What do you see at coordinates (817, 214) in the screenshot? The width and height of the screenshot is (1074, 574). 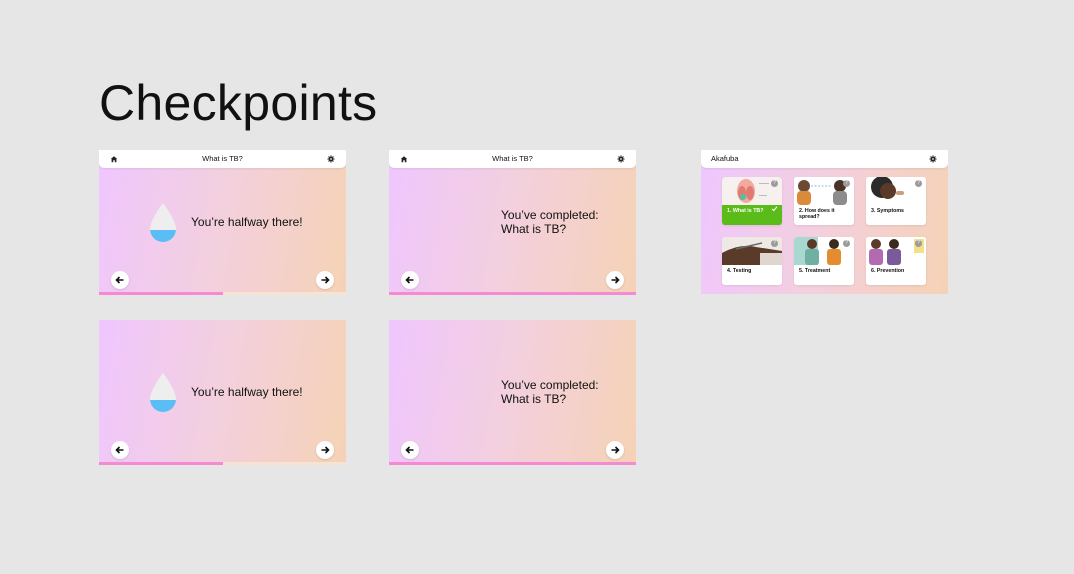 I see `module-card-label: 2. How does it spread?` at bounding box center [817, 214].